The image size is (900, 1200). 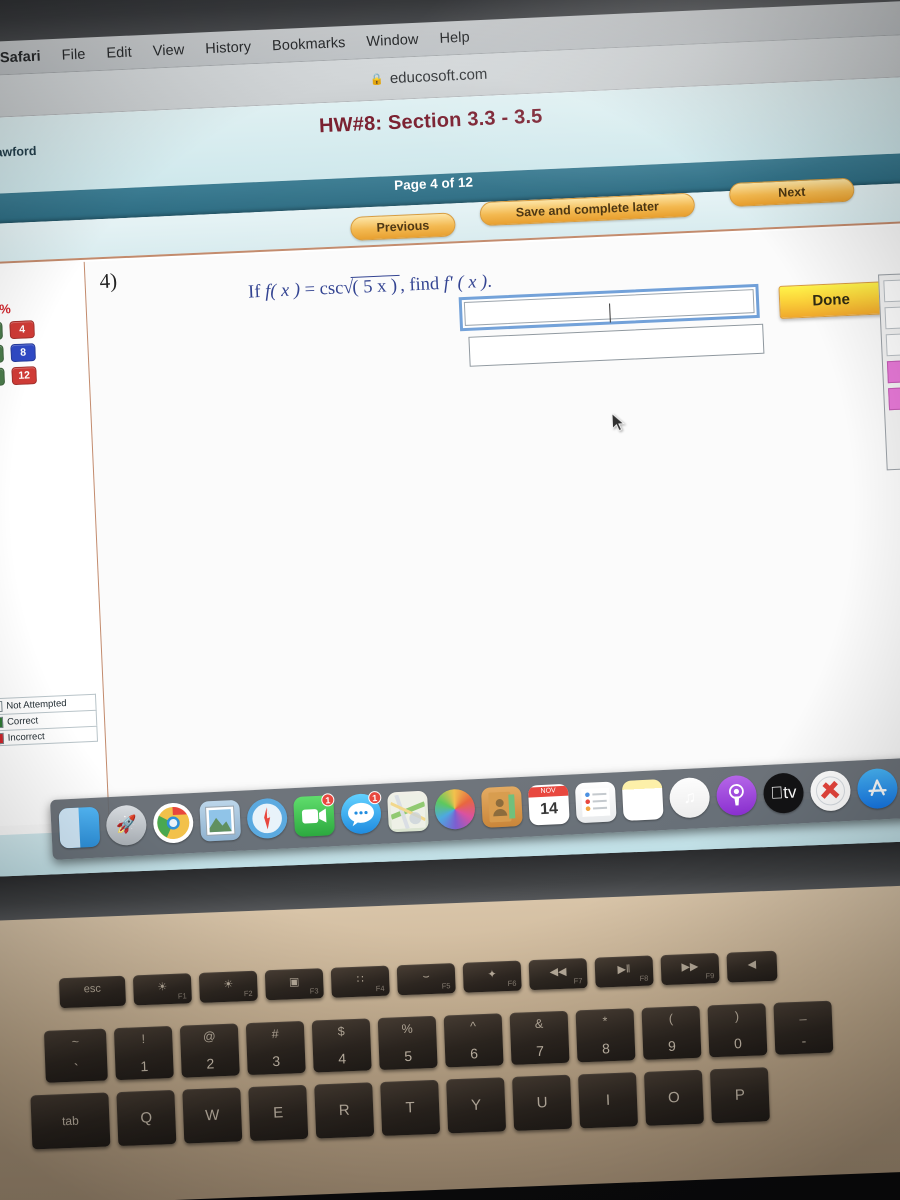 What do you see at coordinates (752, 966) in the screenshot?
I see `key-f10: ◀` at bounding box center [752, 966].